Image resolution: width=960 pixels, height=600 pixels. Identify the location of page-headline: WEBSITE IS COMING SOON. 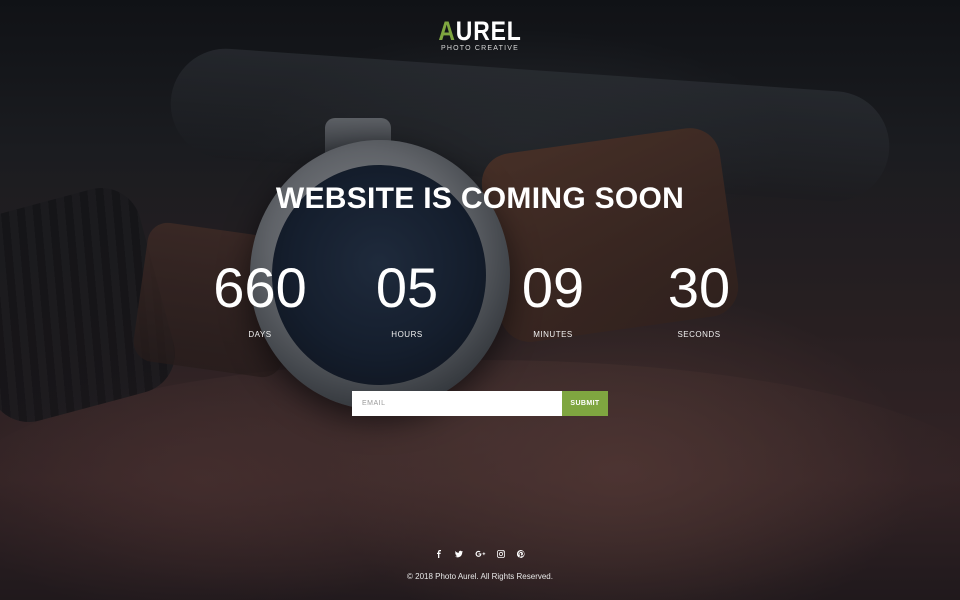
(480, 198).